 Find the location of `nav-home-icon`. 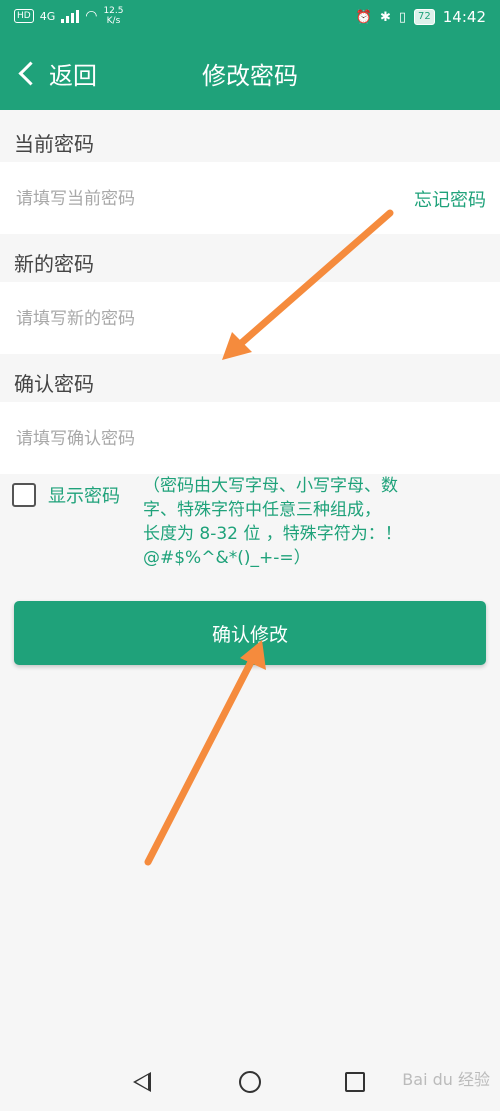

nav-home-icon is located at coordinates (250, 1082).